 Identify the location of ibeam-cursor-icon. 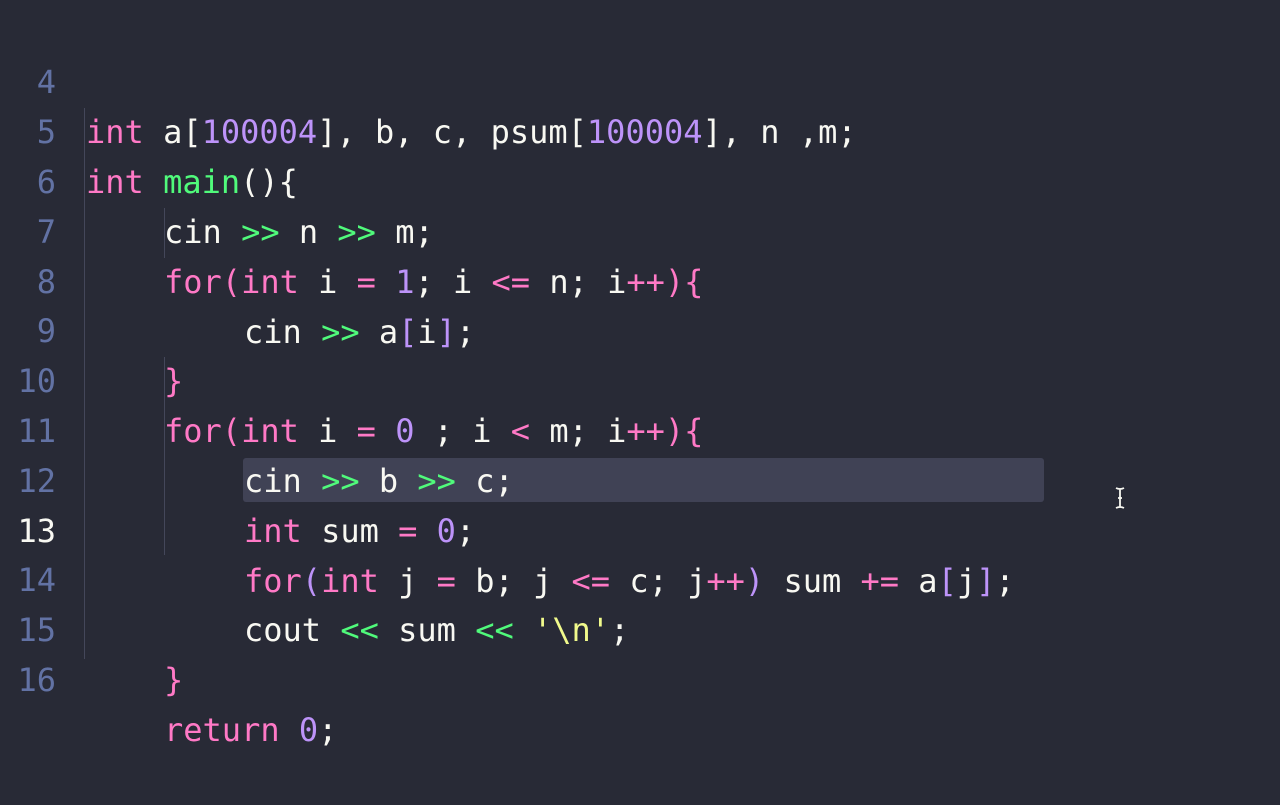
(1120, 498).